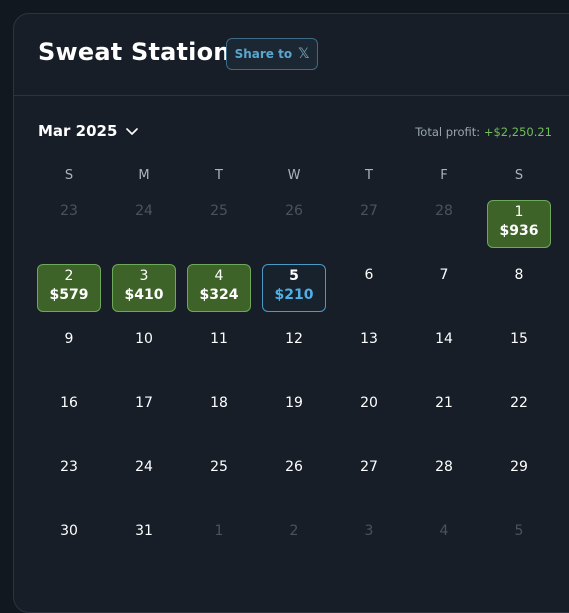 The image size is (569, 613). Describe the element at coordinates (519, 275) in the screenshot. I see `day-number: 8` at that location.